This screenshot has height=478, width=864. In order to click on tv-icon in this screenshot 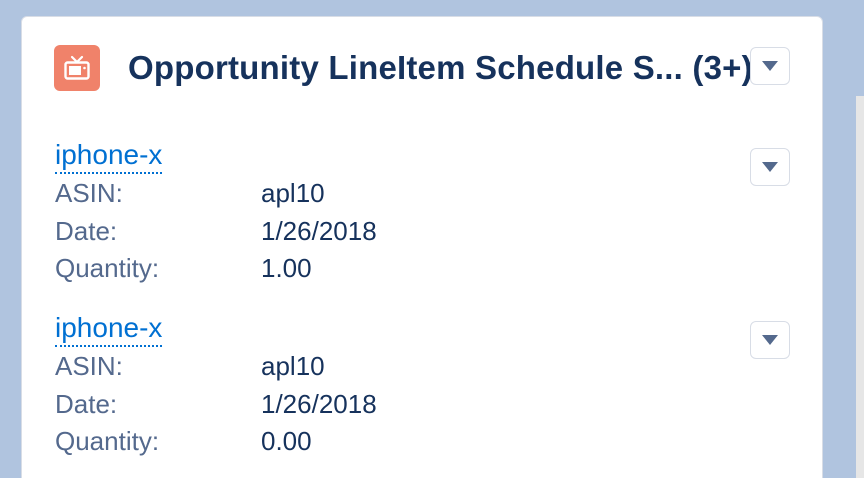, I will do `click(77, 68)`.